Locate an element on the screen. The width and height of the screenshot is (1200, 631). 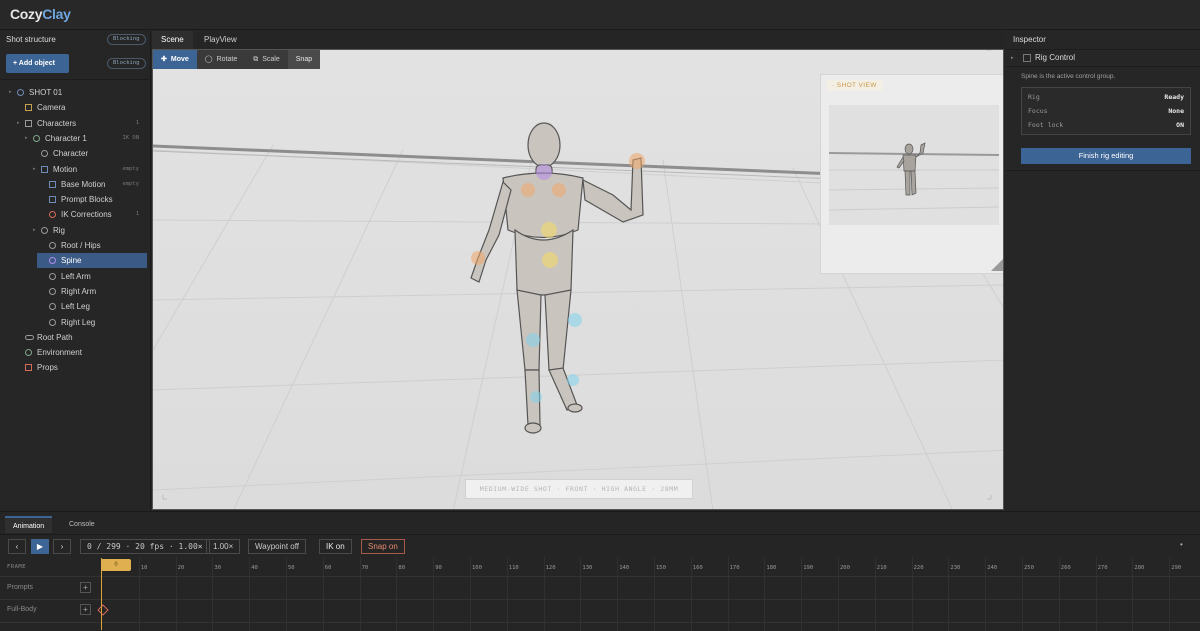
tree-item: Root Path is located at coordinates (75, 337).